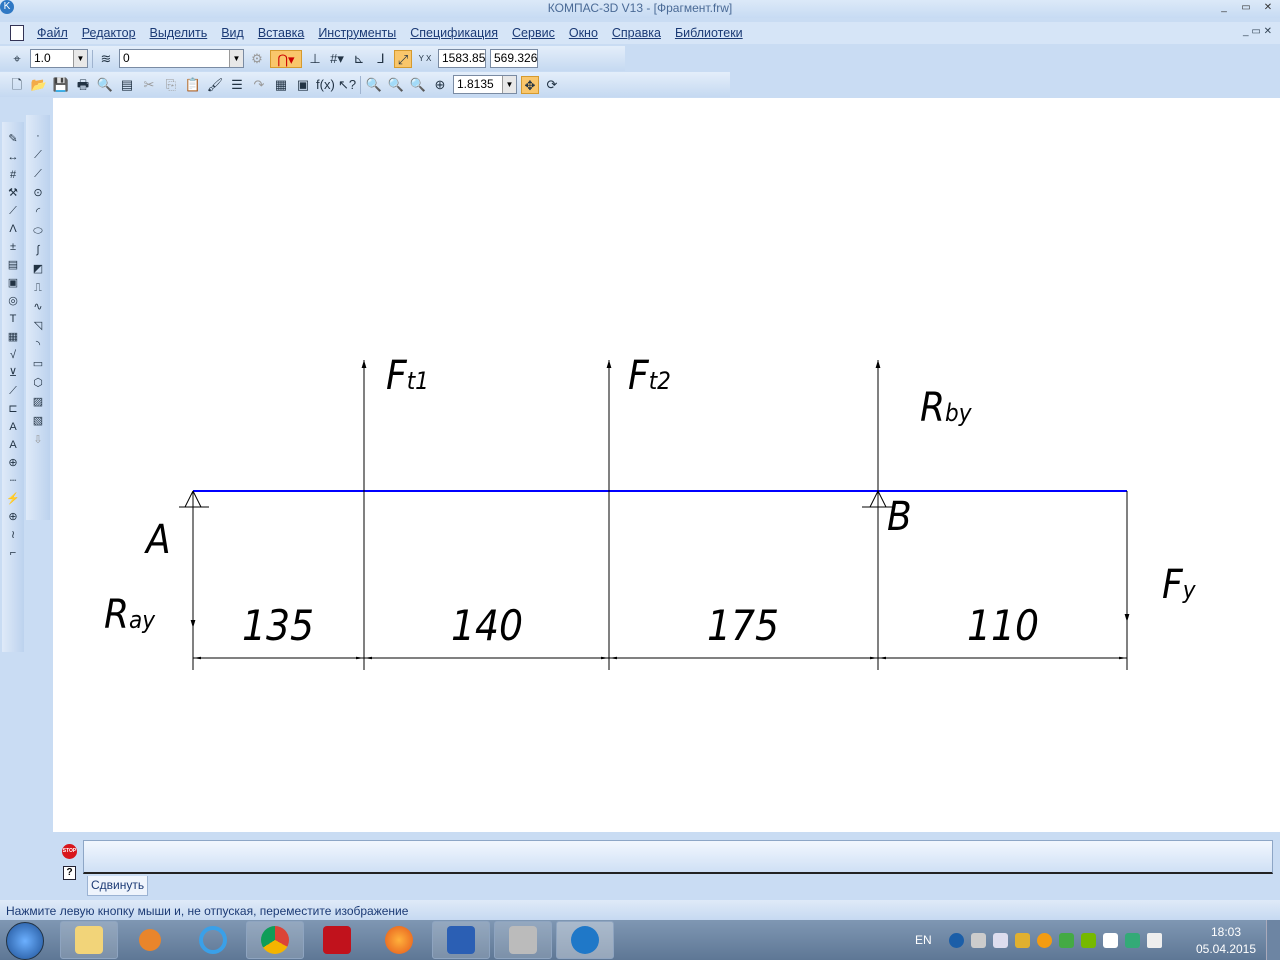 The image size is (1280, 960). What do you see at coordinates (17, 59) in the screenshot?
I see `step-cursor-icon: ⌖` at bounding box center [17, 59].